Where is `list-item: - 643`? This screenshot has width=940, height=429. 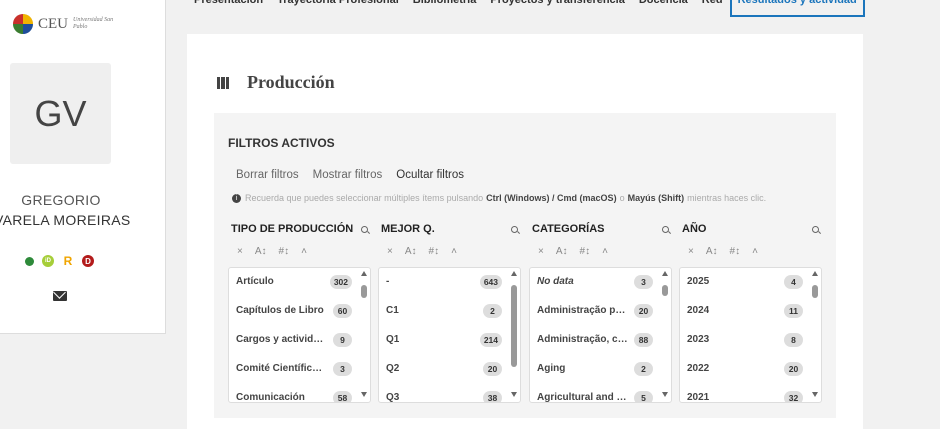 list-item: - 643 is located at coordinates (449, 282).